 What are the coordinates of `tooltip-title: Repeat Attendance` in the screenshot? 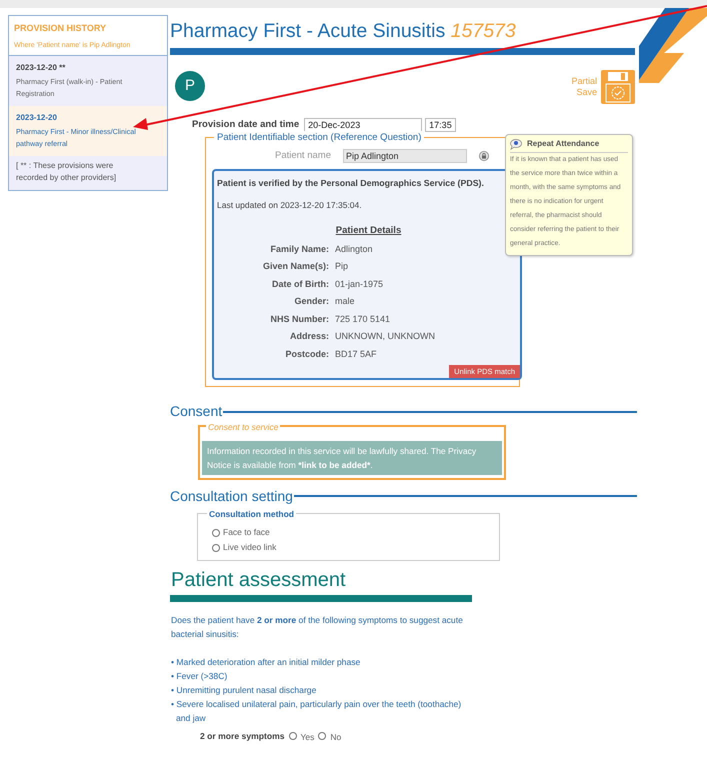 It's located at (563, 144).